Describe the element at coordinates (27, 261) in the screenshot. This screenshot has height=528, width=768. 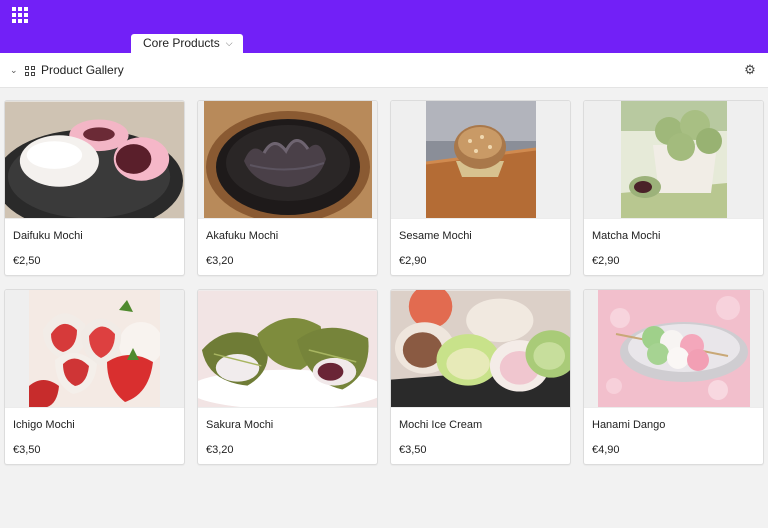
I see `product-price: €2,50` at that location.